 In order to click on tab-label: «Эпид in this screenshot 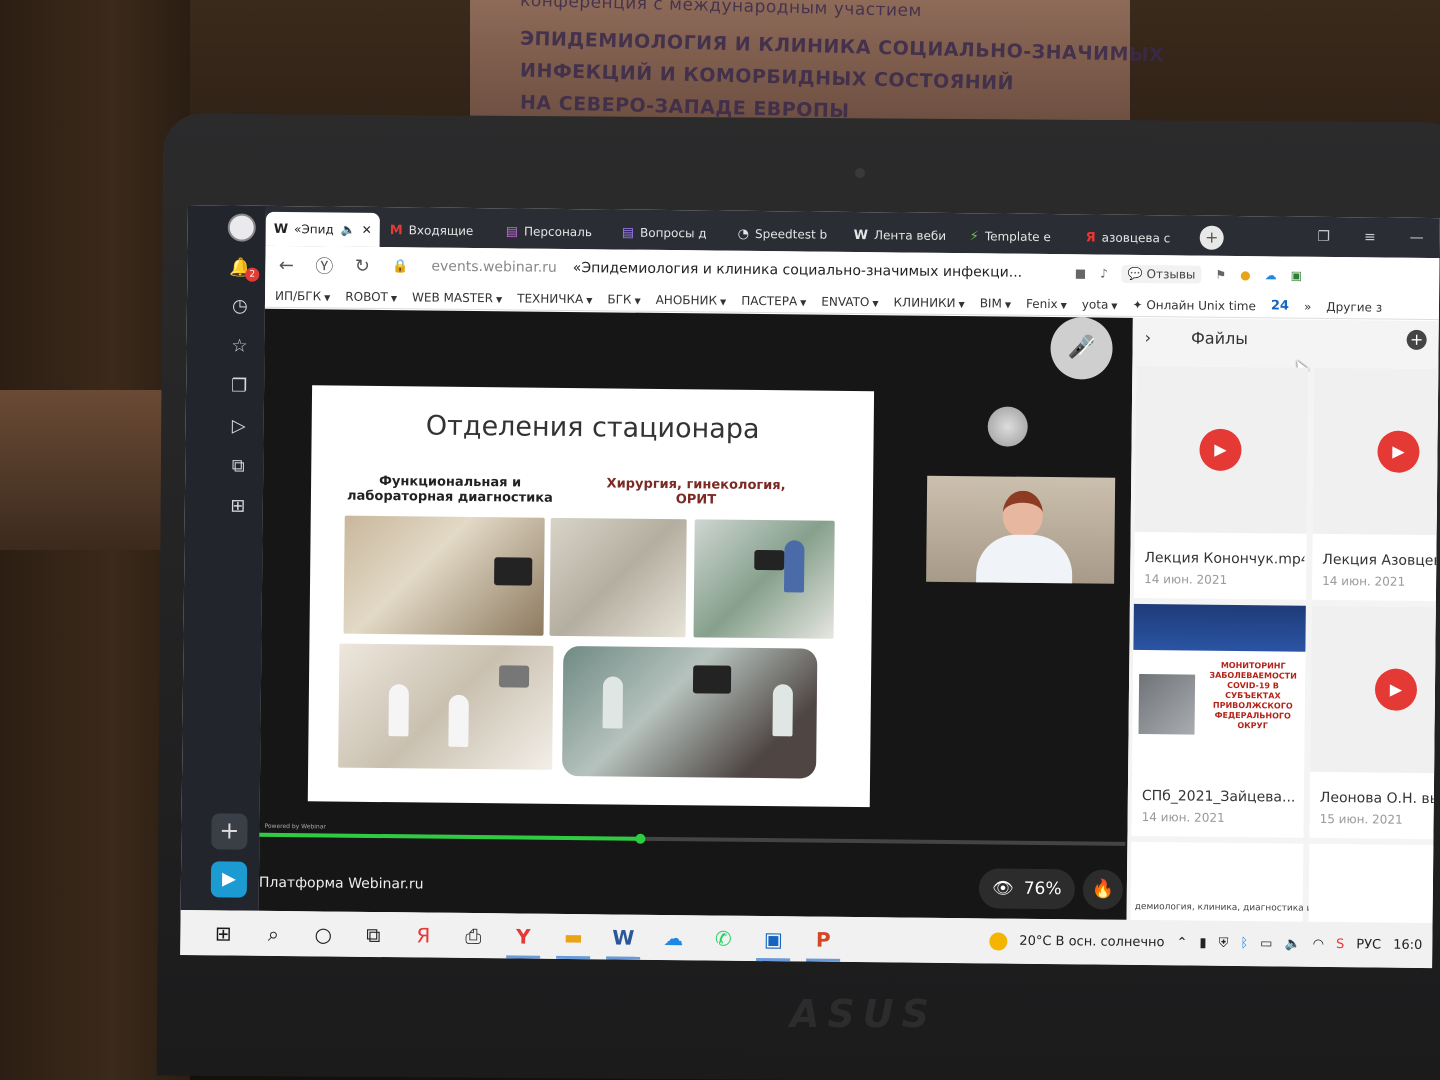, I will do `click(314, 229)`.